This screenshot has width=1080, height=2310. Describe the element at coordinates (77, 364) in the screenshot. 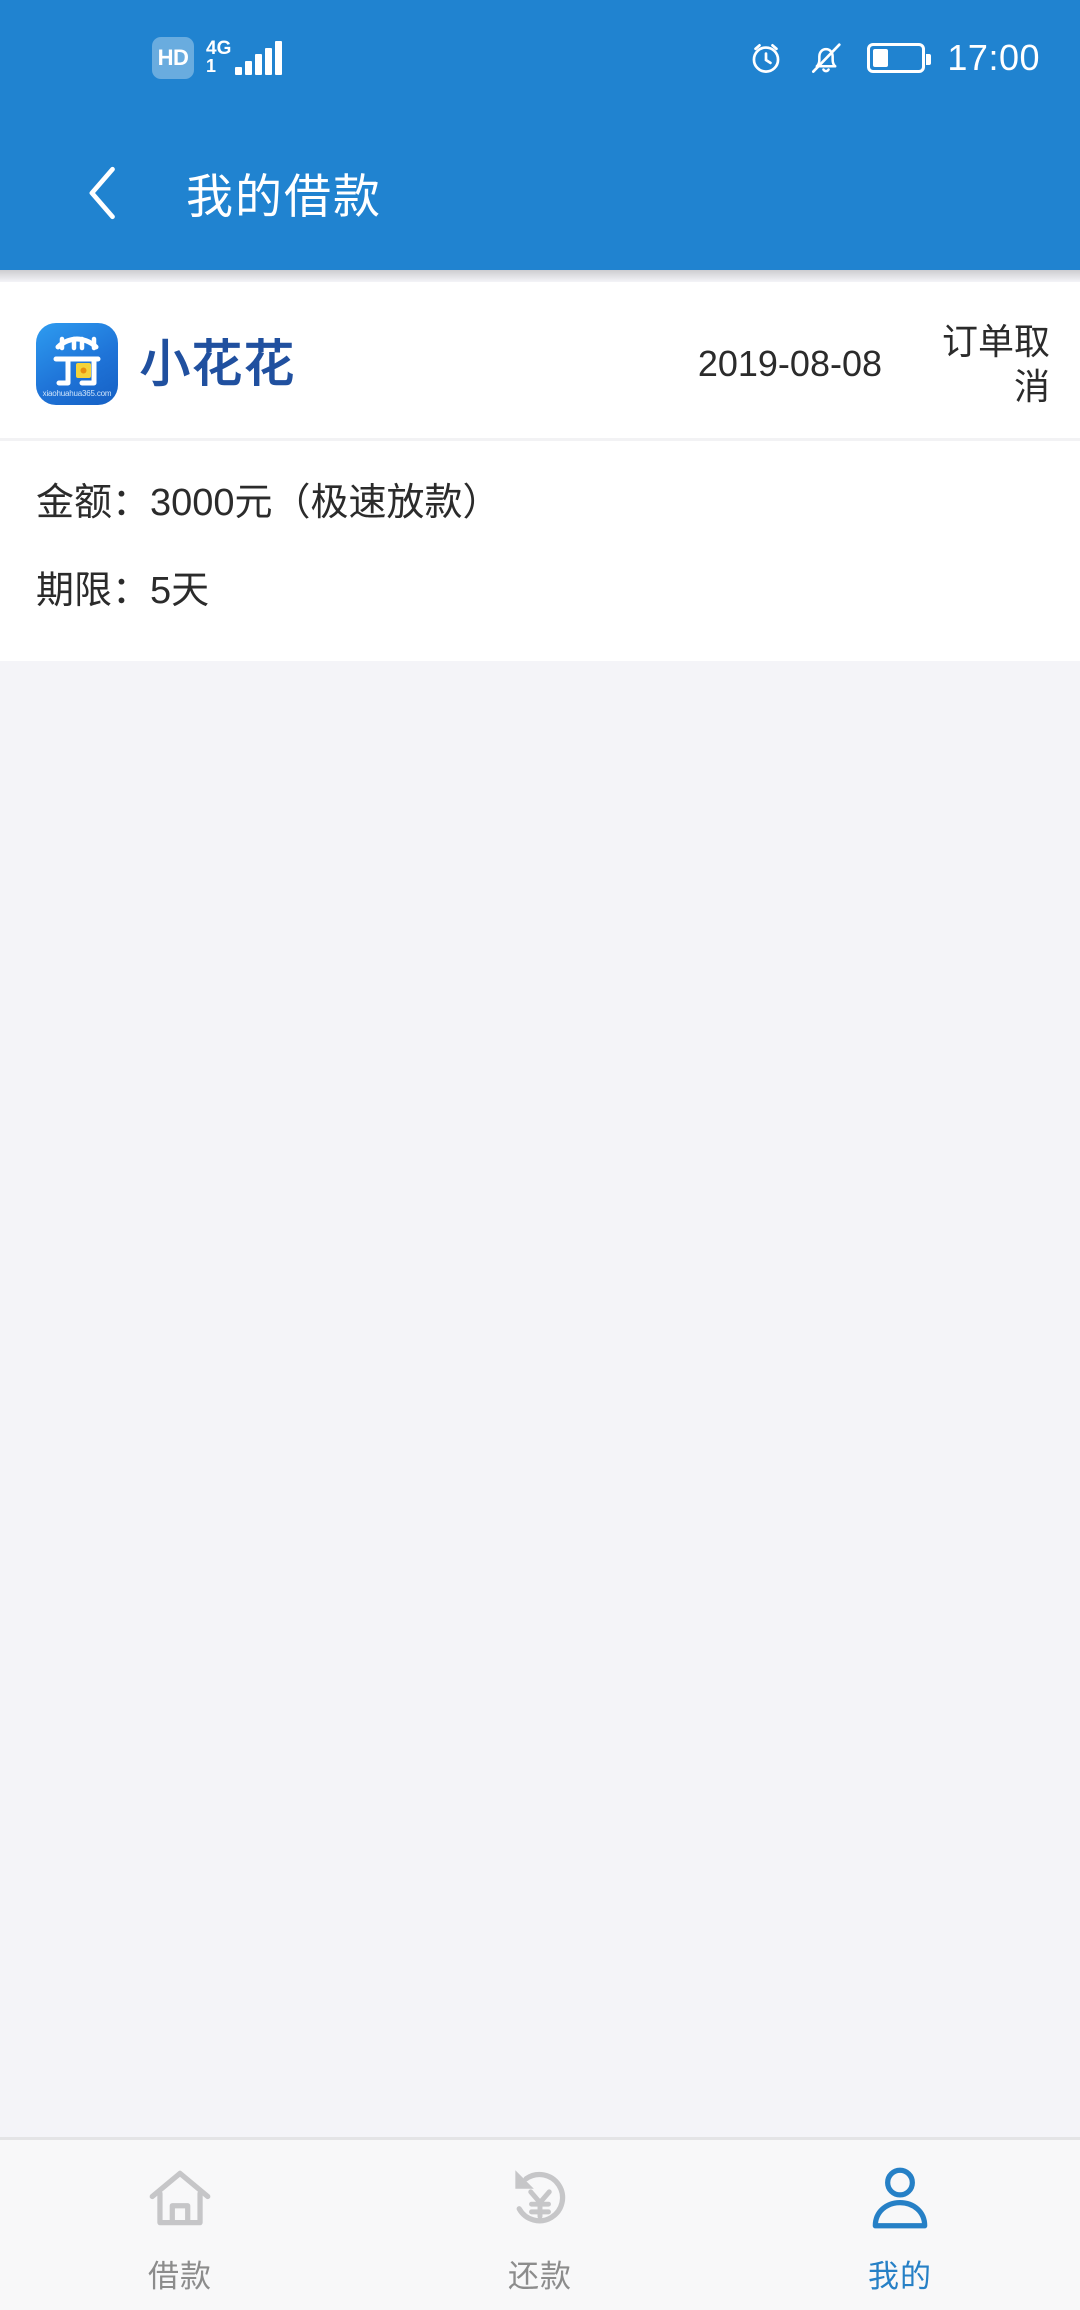

I see `xiaohuahua-app-icon: xiaohuahua365.com` at that location.